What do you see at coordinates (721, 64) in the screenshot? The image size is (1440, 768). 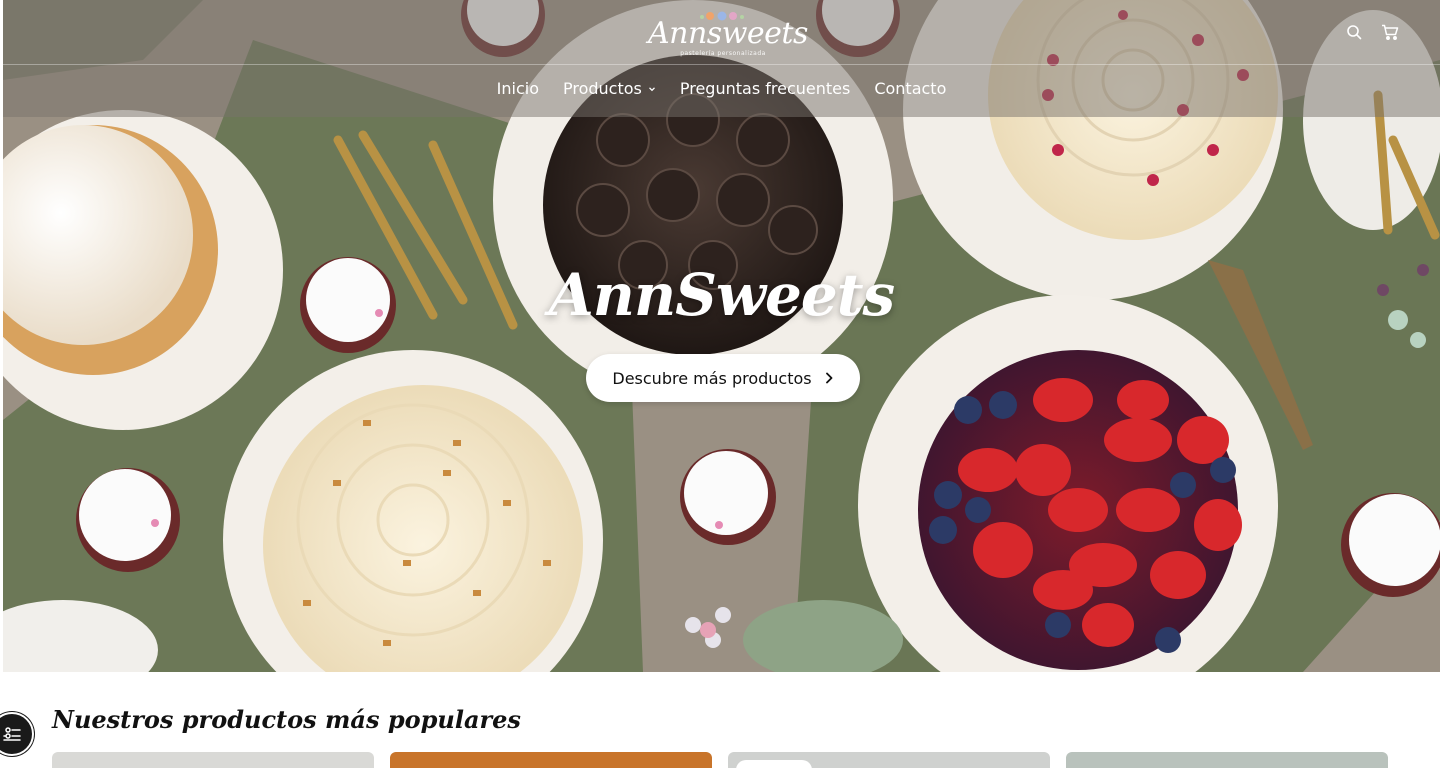 I see `header-divider` at bounding box center [721, 64].